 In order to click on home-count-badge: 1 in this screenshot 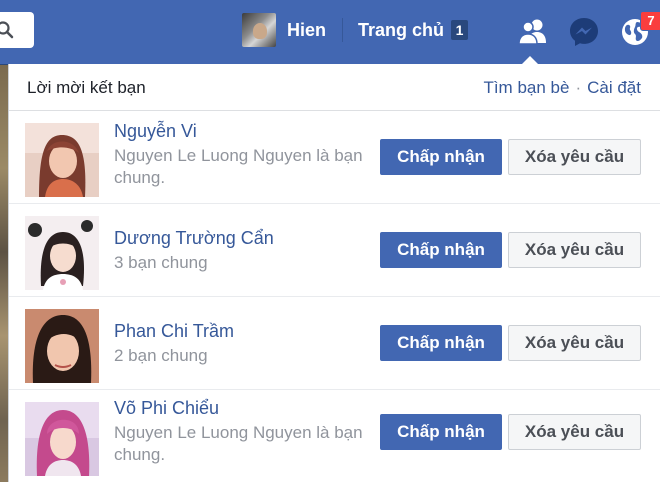, I will do `click(460, 30)`.